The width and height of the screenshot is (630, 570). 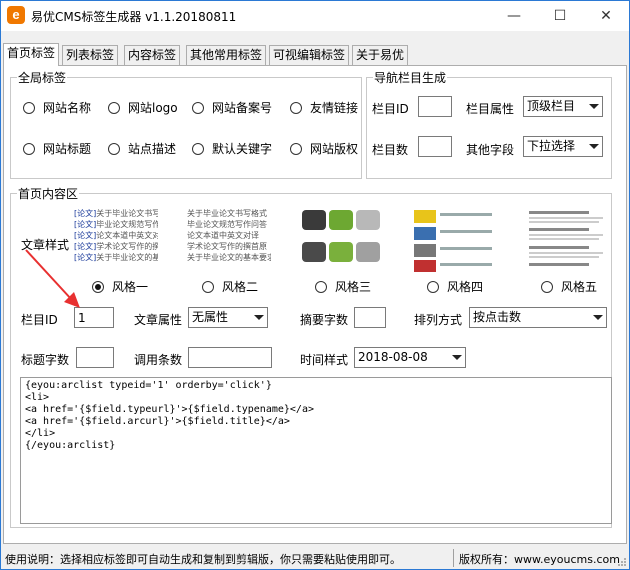 What do you see at coordinates (31, 54) in the screenshot?
I see `tab-home: 首页标签` at bounding box center [31, 54].